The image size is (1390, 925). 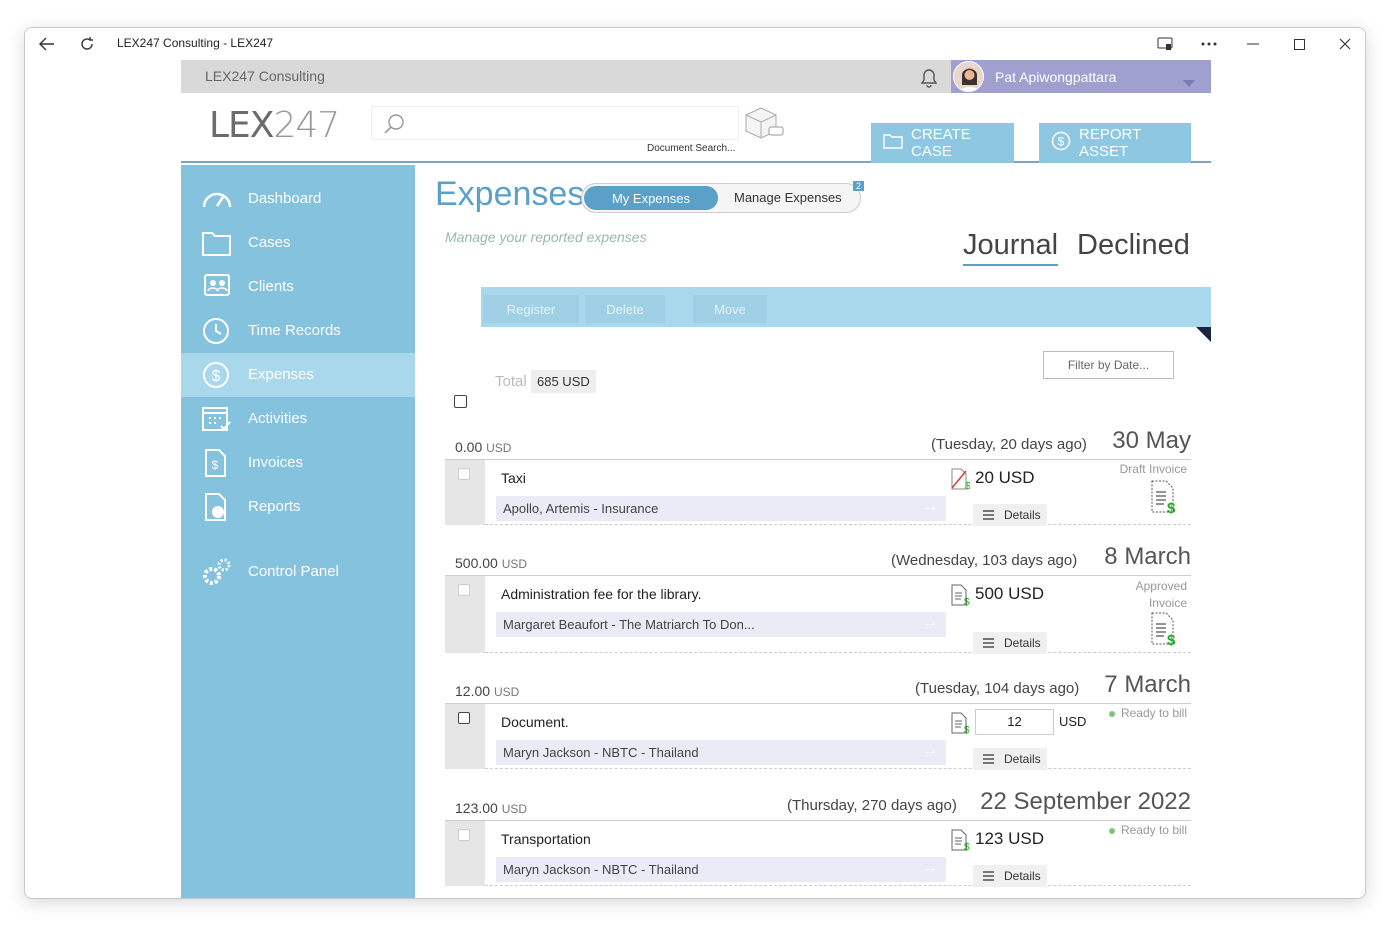 I want to click on more-icon, so click(x=1209, y=44).